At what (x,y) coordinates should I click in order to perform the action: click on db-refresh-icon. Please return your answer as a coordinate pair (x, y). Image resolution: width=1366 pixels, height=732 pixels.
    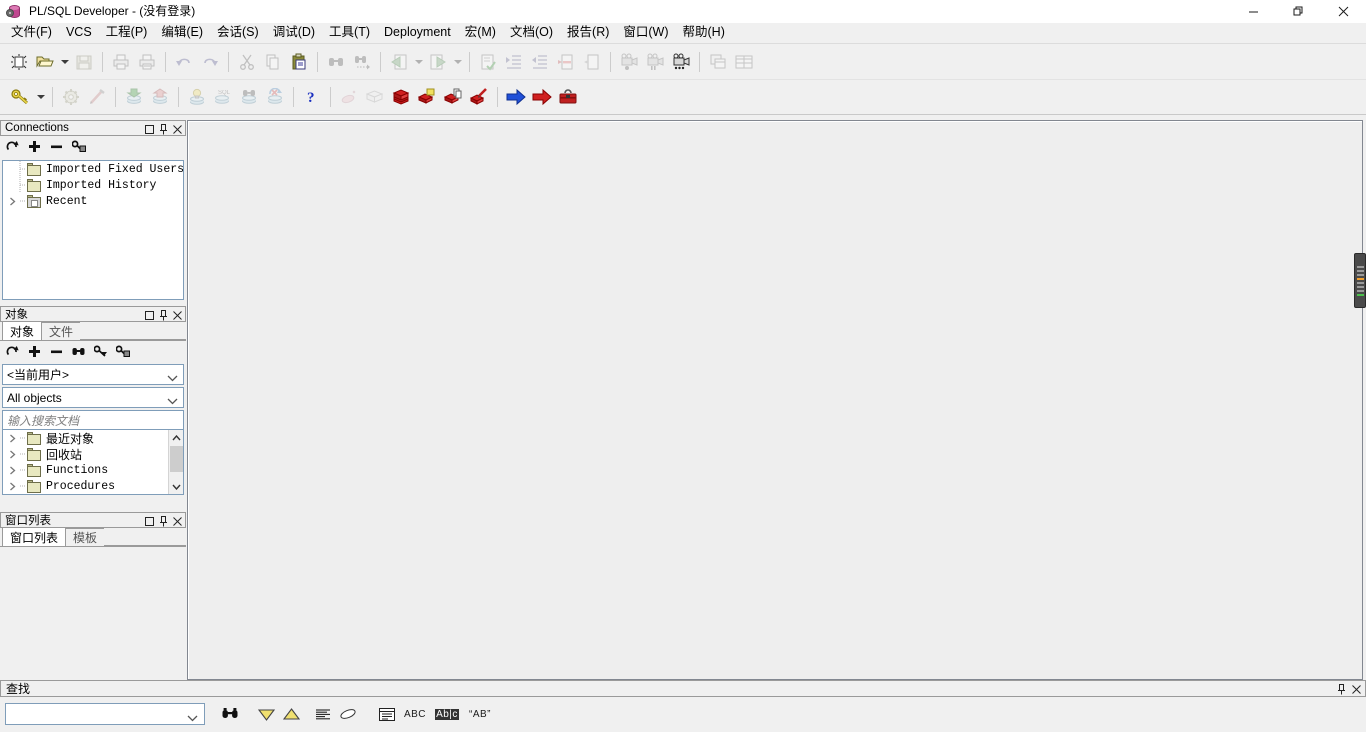
    Looking at the image, I should click on (275, 97).